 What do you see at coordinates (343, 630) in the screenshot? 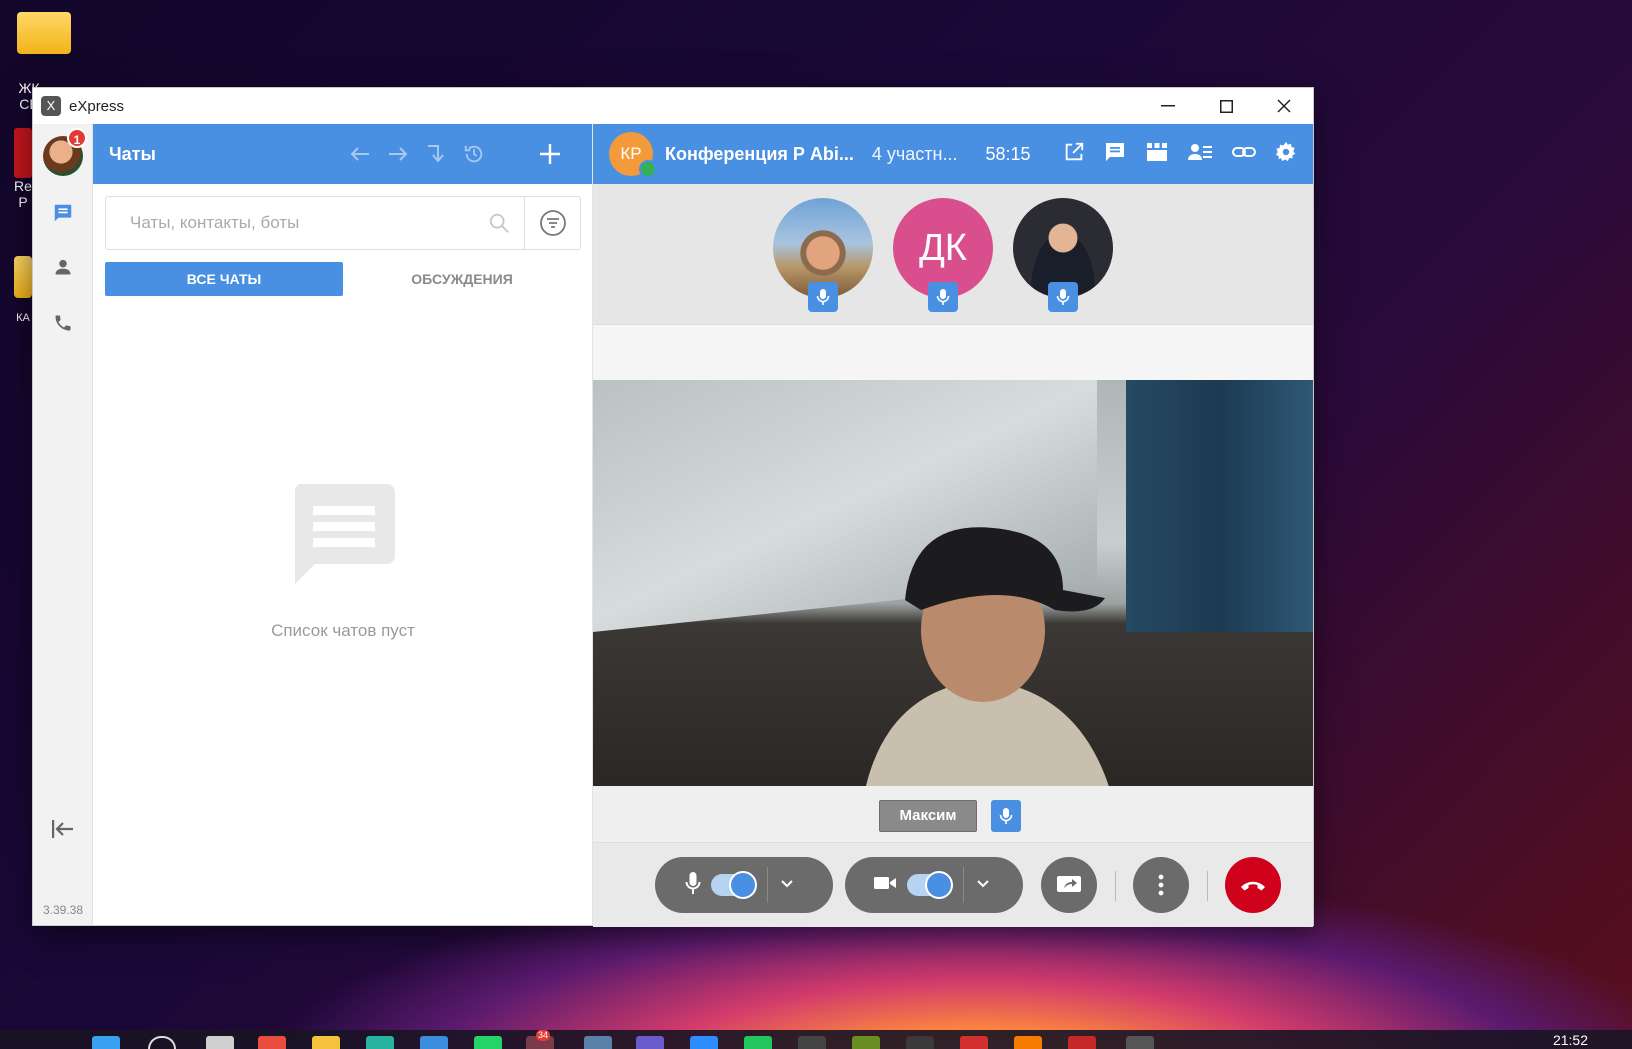
I see `empty-chats-text: Список чатов пуст` at bounding box center [343, 630].